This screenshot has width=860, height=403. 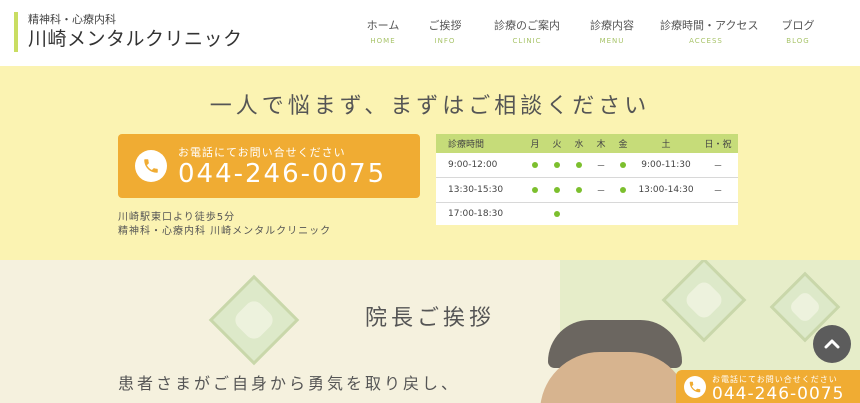 What do you see at coordinates (666, 165) in the screenshot?
I see `saturday-time: 9:00-11:30` at bounding box center [666, 165].